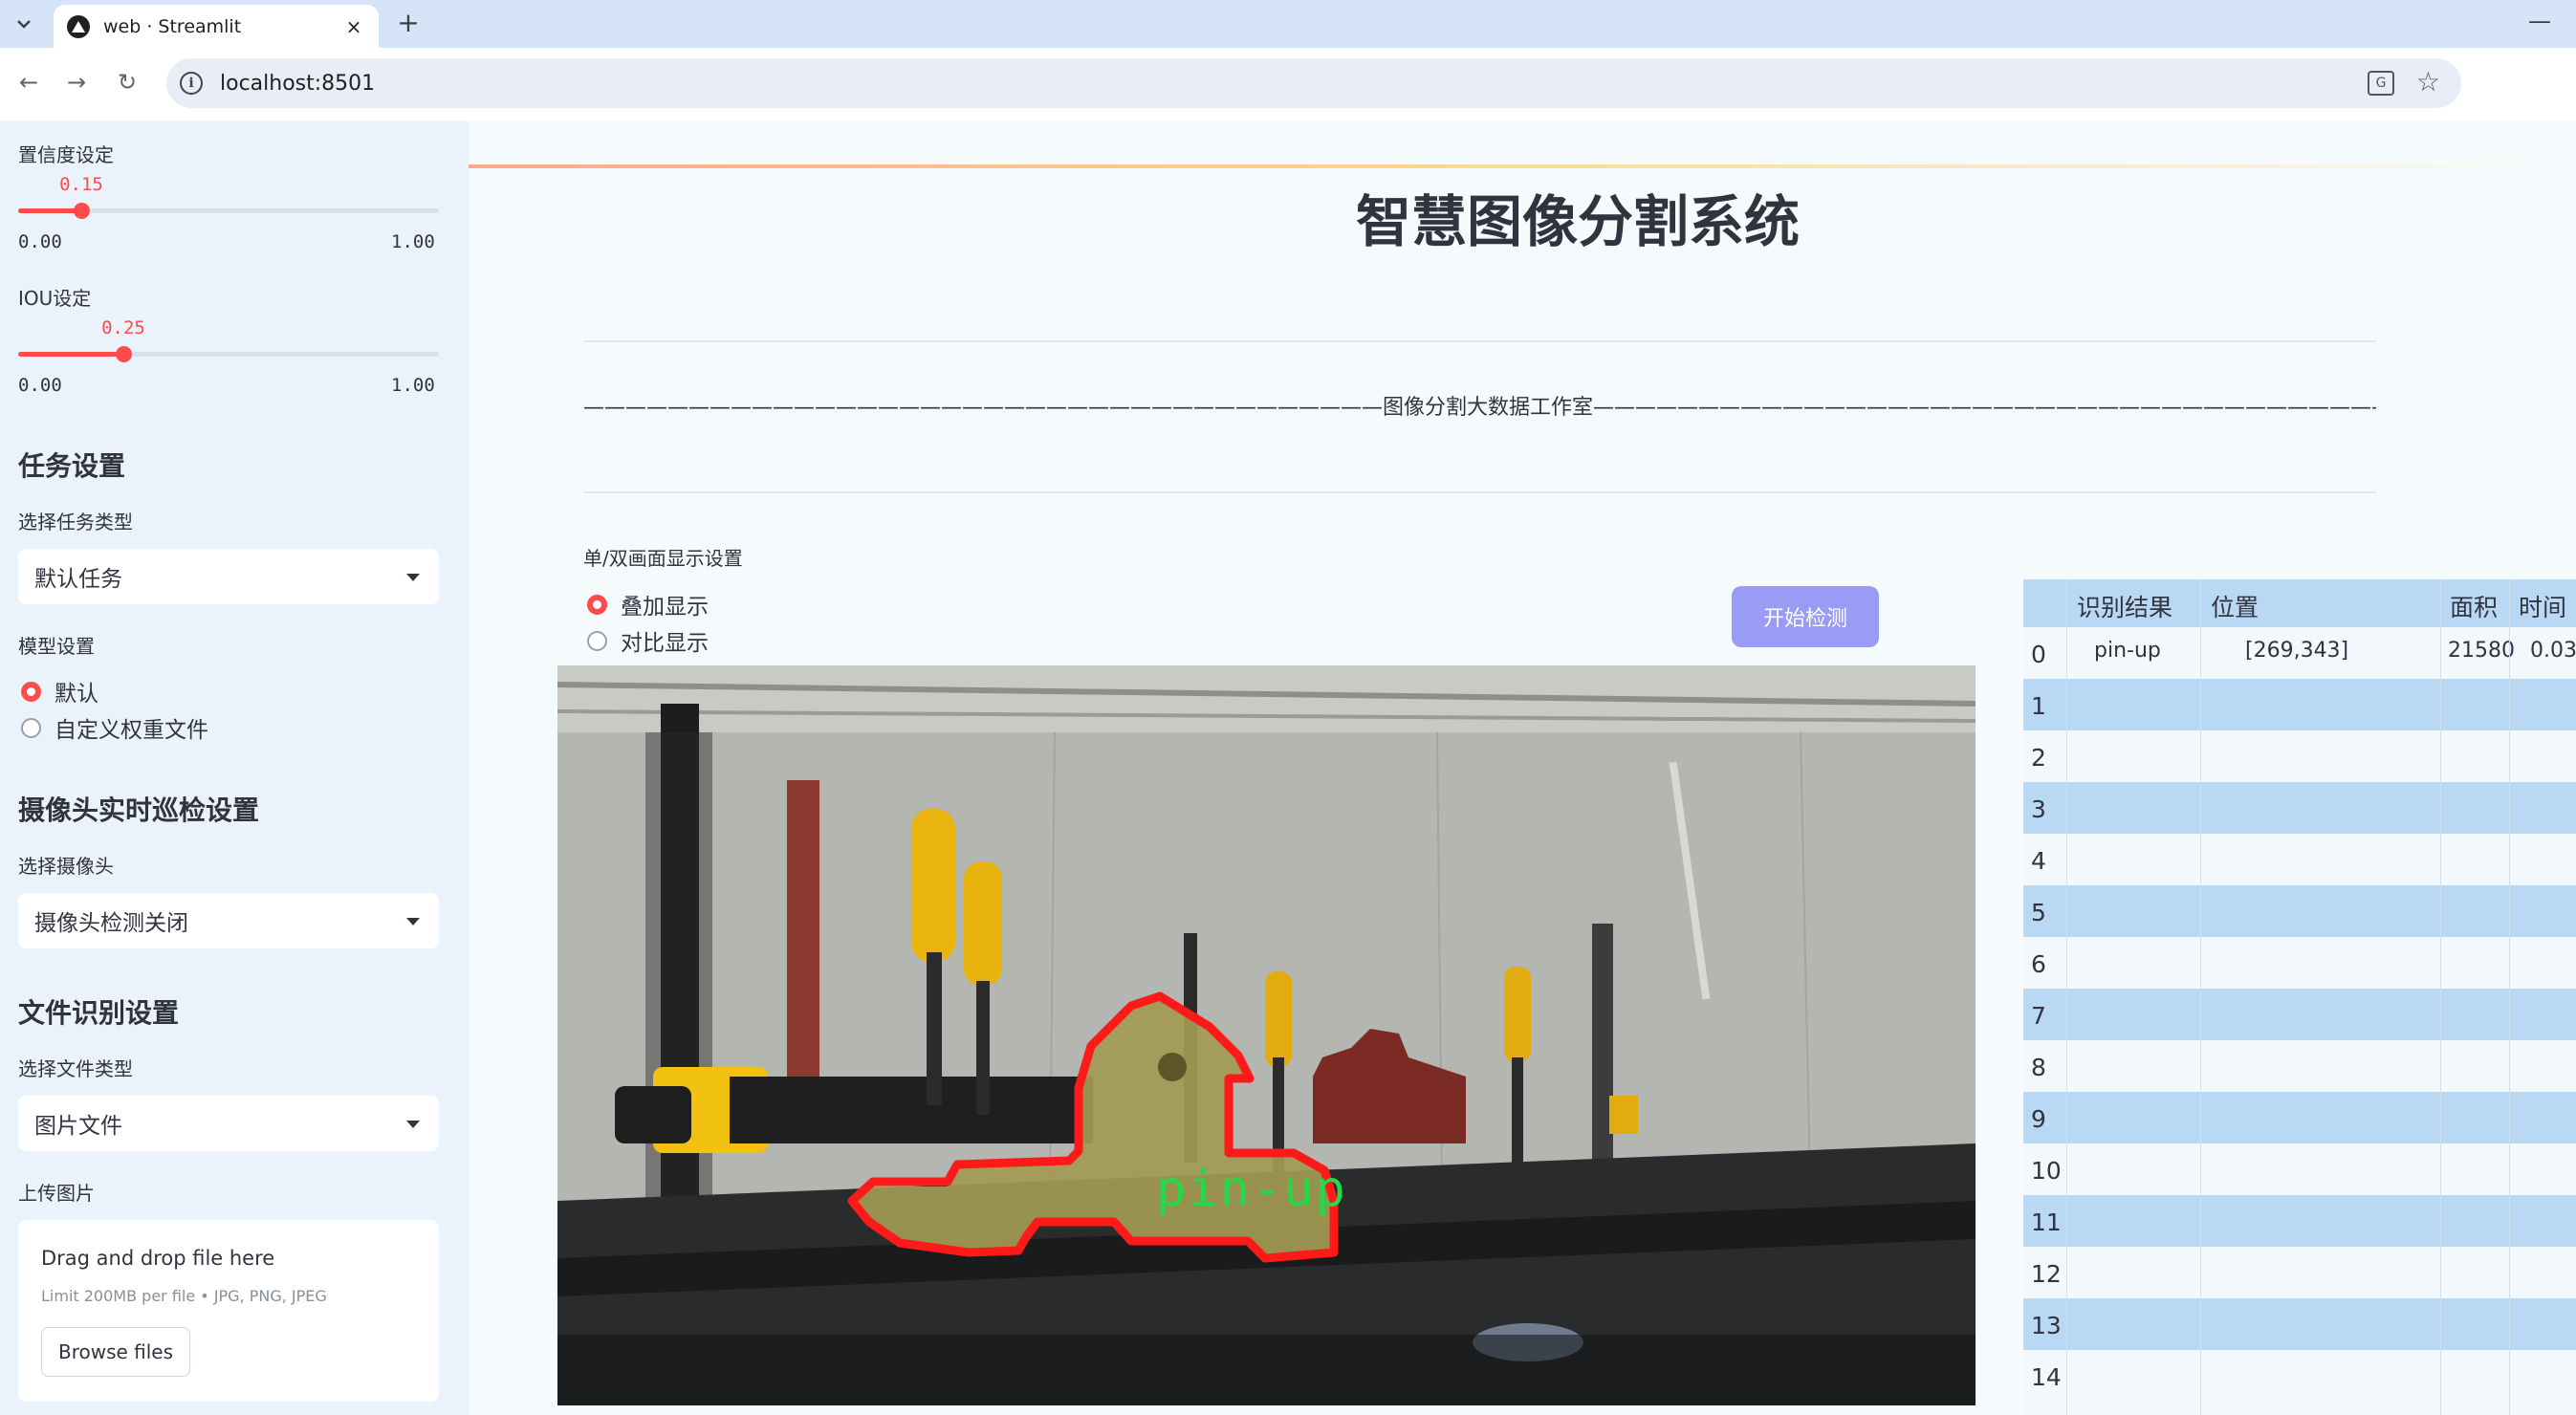  What do you see at coordinates (2299, 1221) in the screenshot?
I see `table-row: 11` at bounding box center [2299, 1221].